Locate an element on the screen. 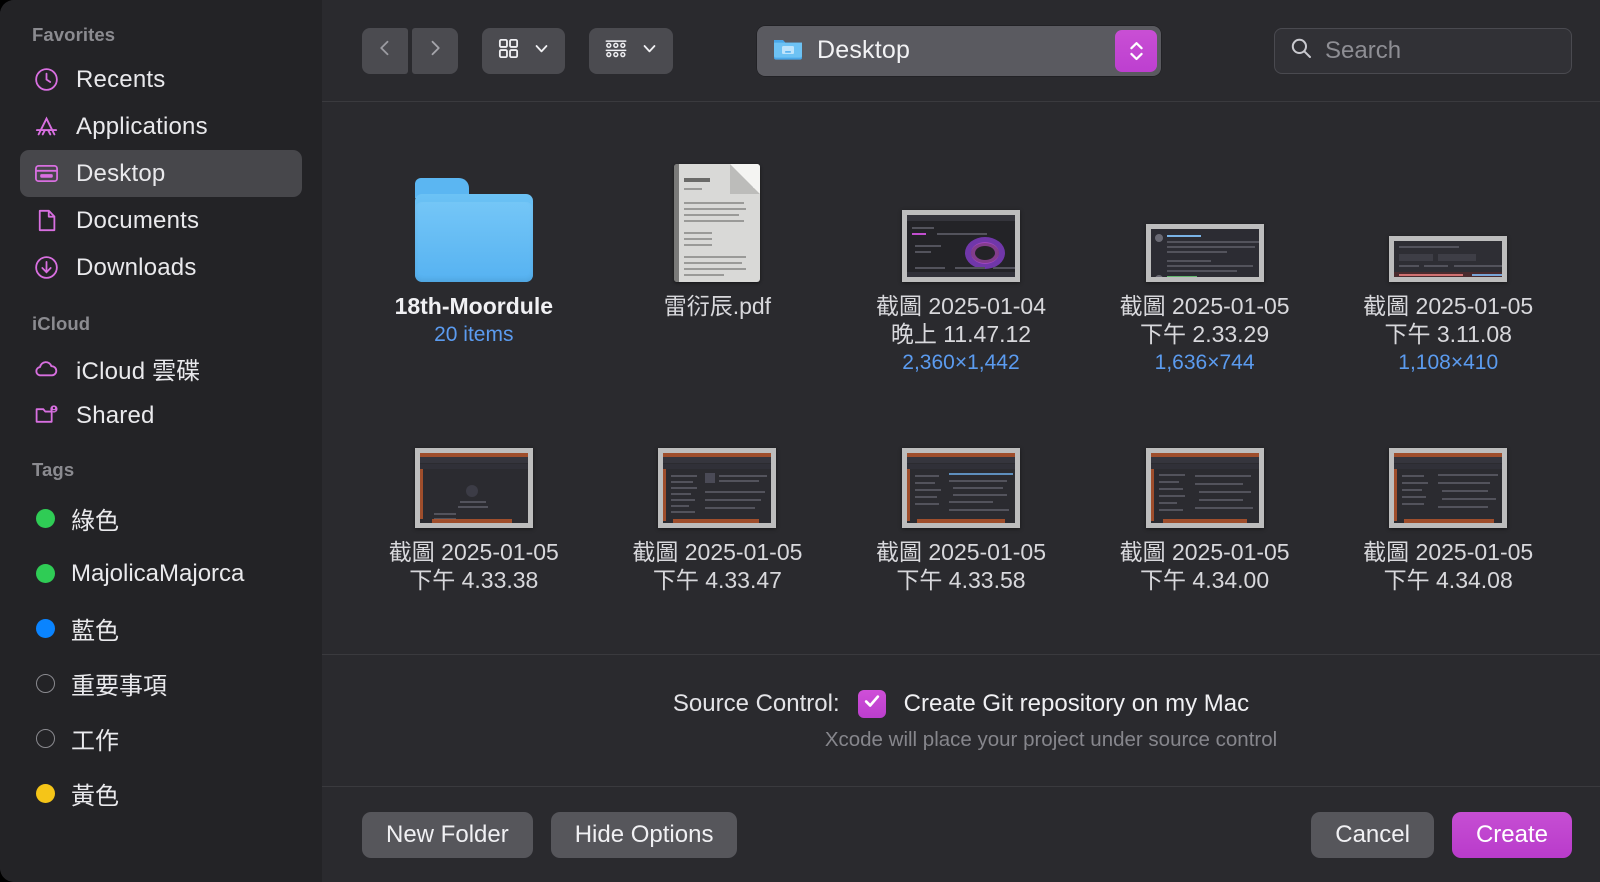 The image size is (1600, 882). checkmark-icon is located at coordinates (872, 703).